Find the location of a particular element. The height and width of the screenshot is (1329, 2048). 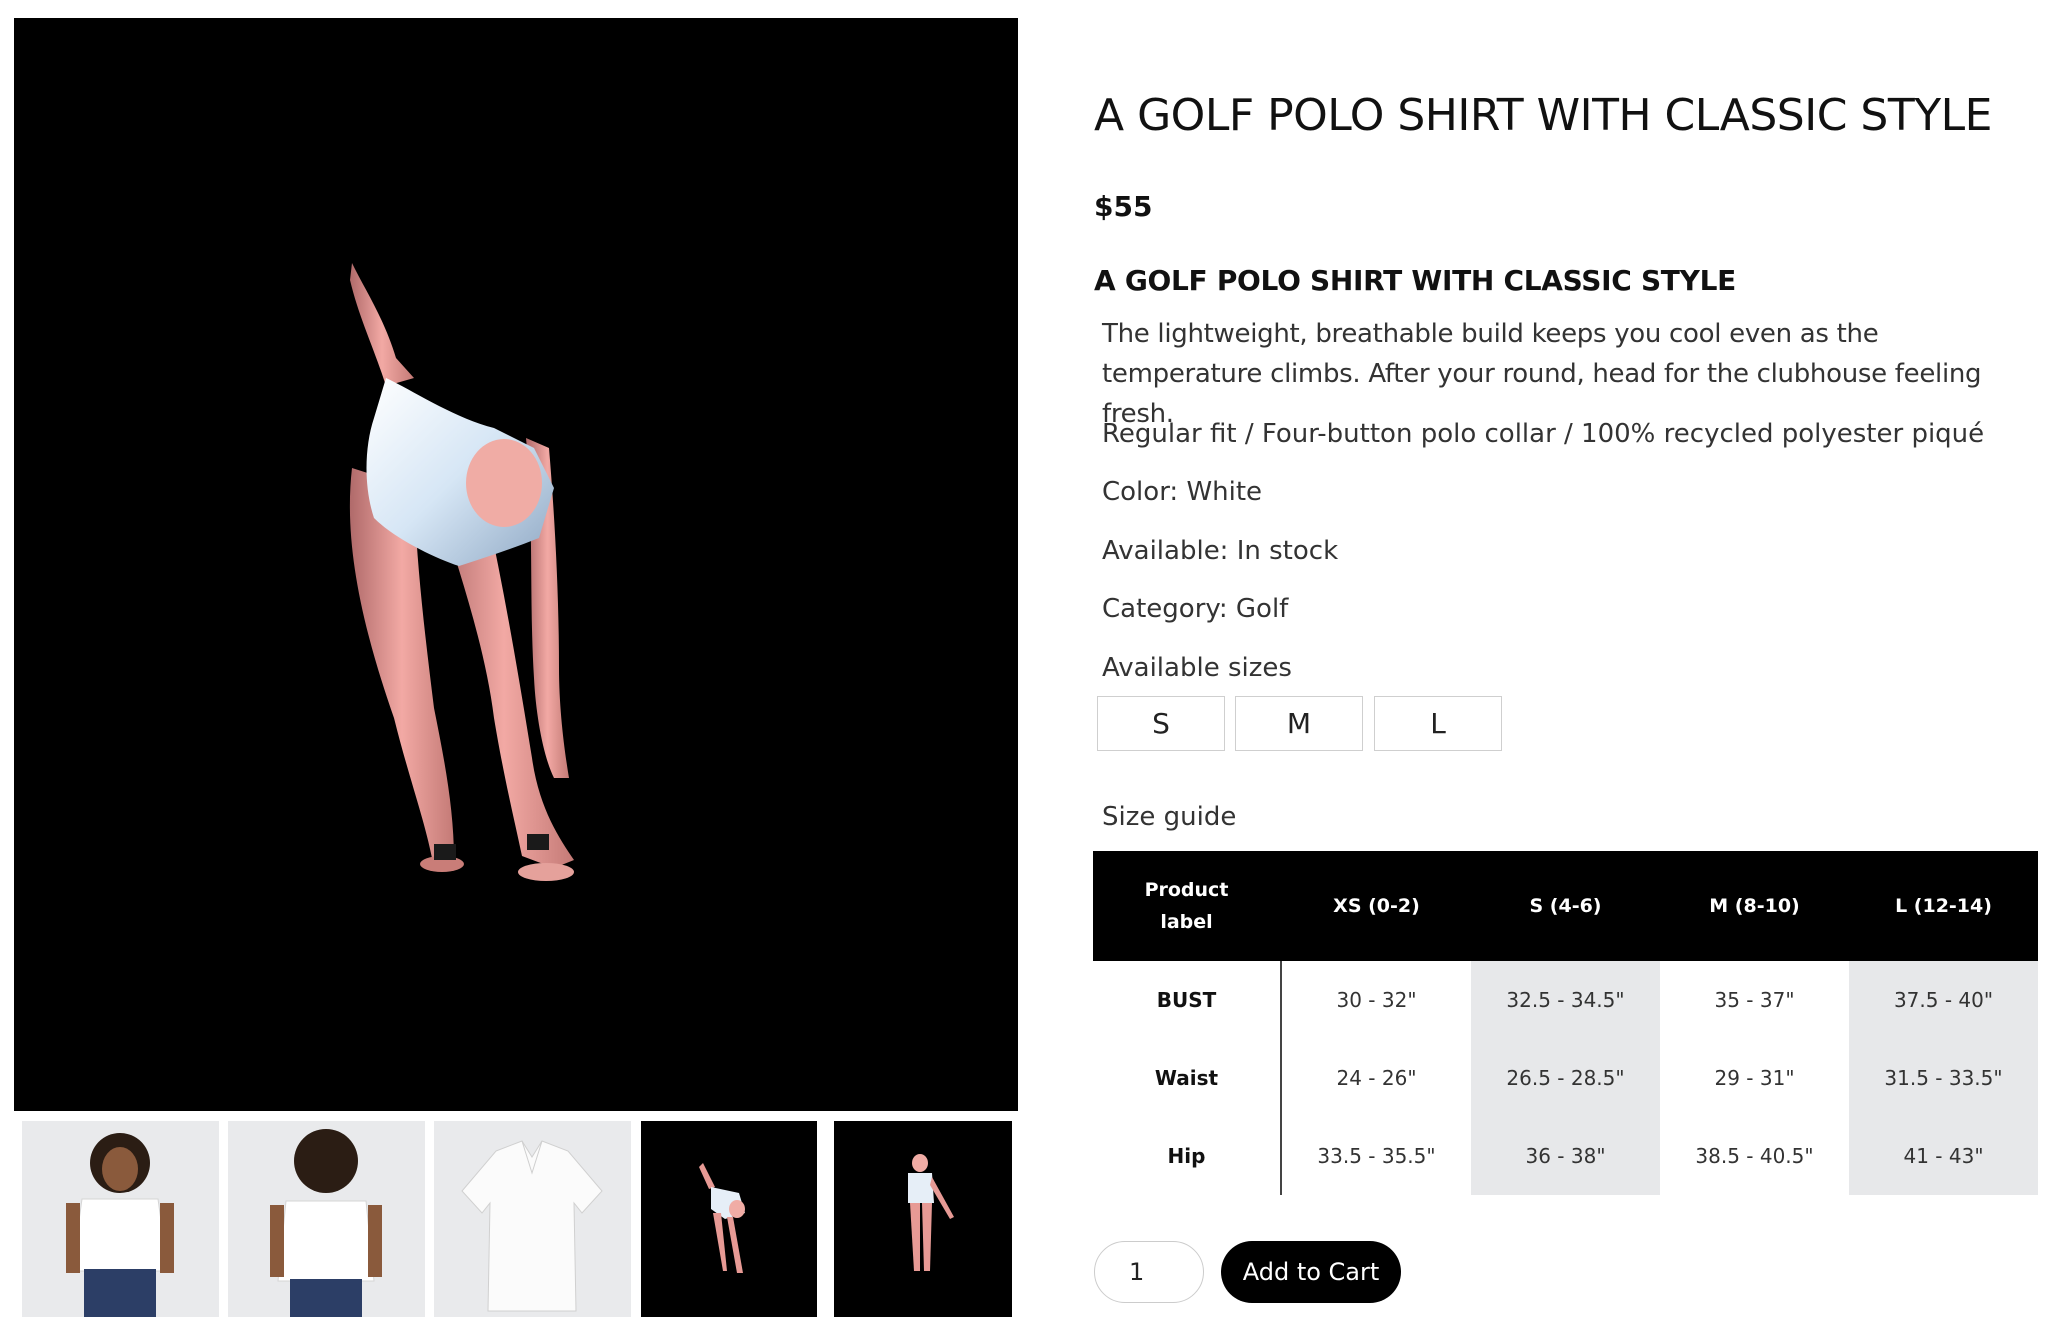

size-option-m: M is located at coordinates (1299, 723).